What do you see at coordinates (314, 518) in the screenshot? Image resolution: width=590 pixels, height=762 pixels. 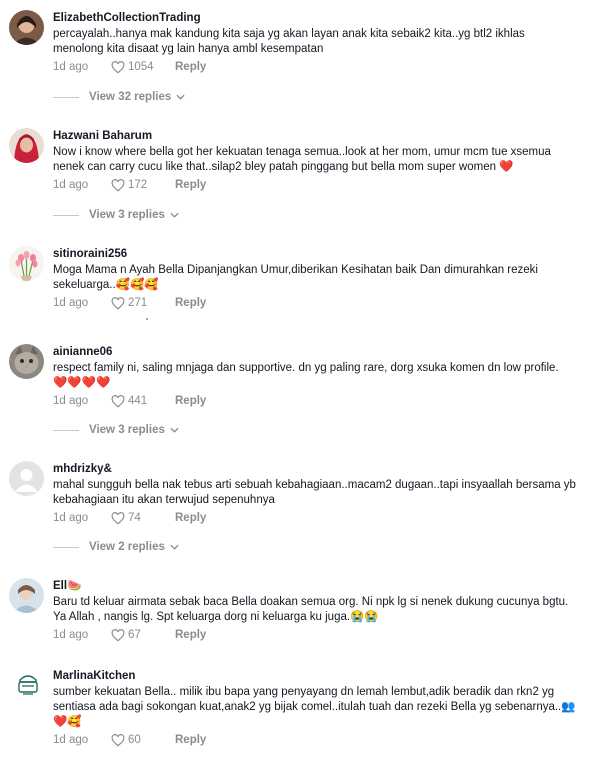 I see `comment-meta: 1d ago 74 Reply` at bounding box center [314, 518].